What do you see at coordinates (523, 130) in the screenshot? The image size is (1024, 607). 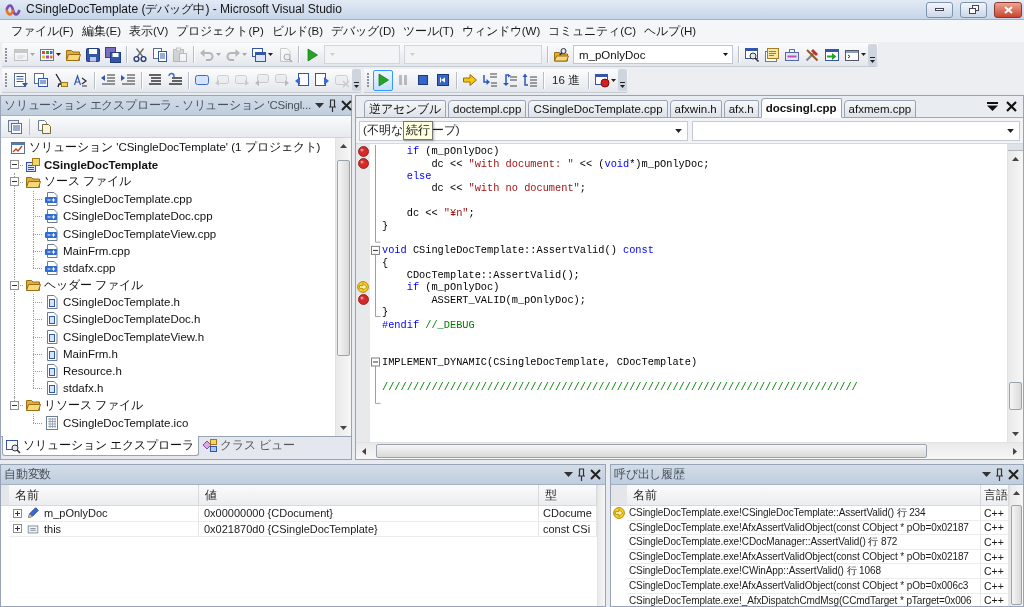 I see `scope-dropdown: (不明な 続行 ープ)` at bounding box center [523, 130].